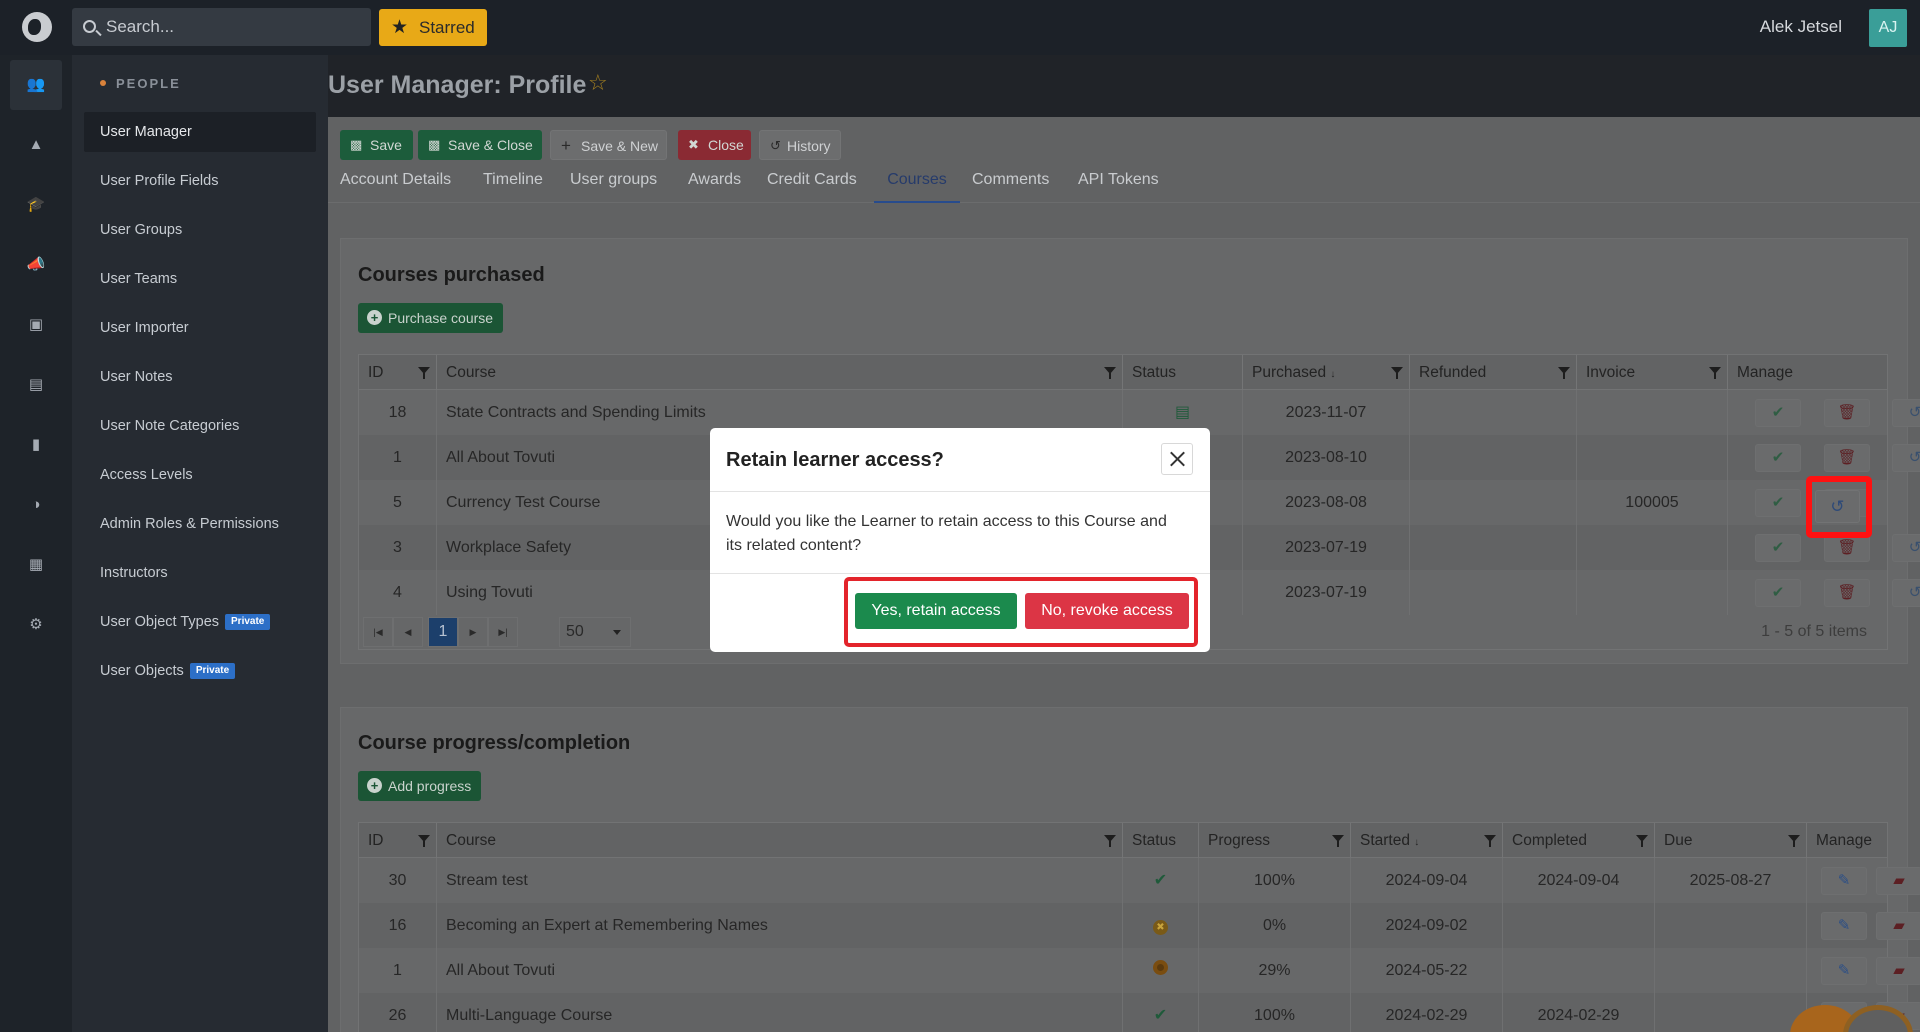 Image resolution: width=1920 pixels, height=1032 pixels. I want to click on nav-item-user-manager: User Manager, so click(200, 132).